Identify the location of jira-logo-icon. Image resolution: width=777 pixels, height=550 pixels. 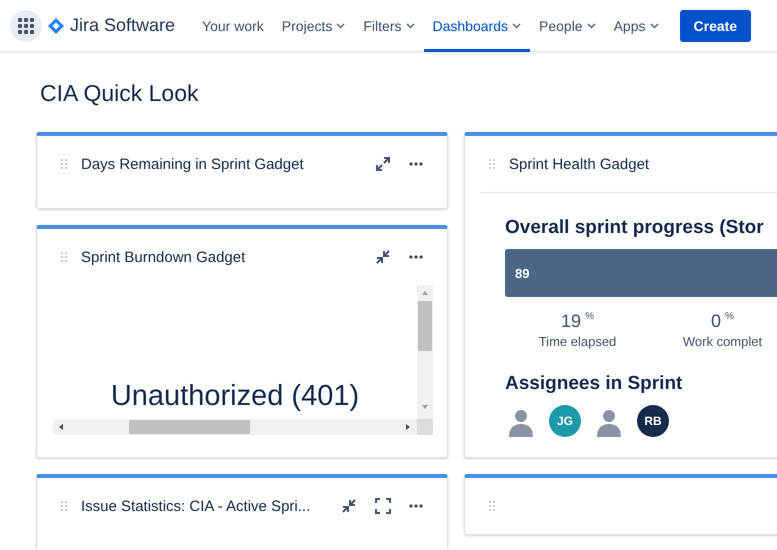
(56, 26).